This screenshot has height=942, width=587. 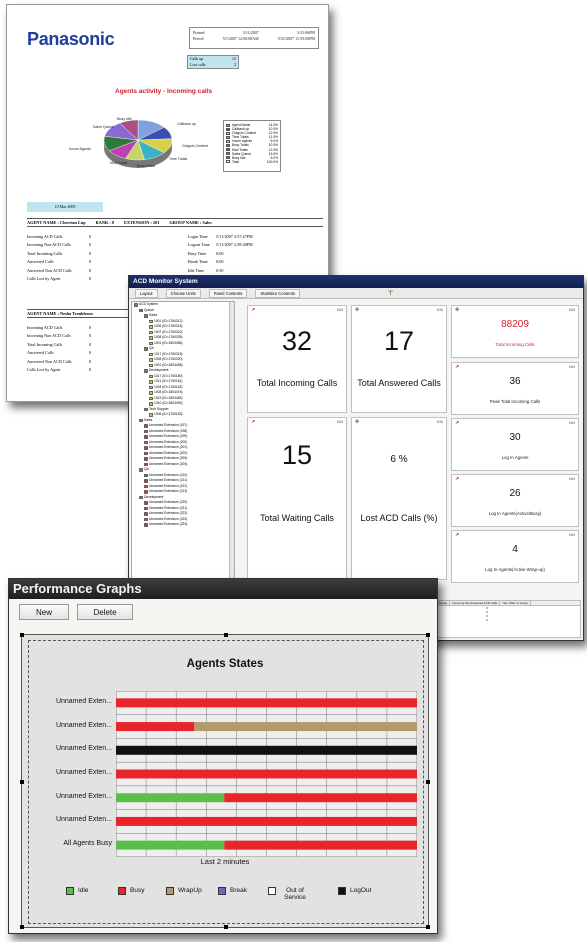 I want to click on y-tick-label: All Agents Busy, so click(x=87, y=844).